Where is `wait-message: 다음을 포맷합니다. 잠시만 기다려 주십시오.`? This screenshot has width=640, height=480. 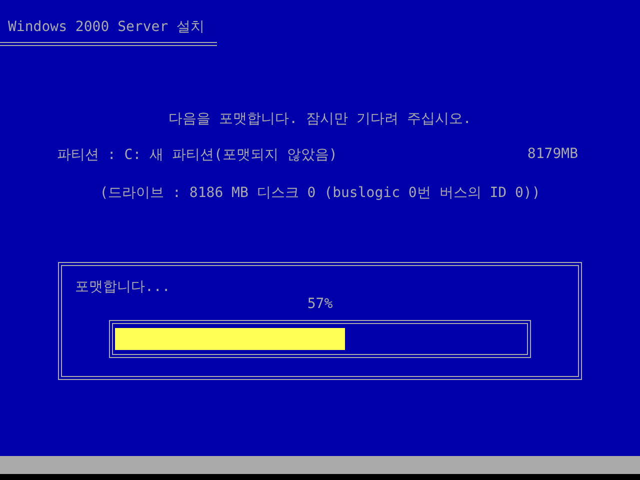
wait-message: 다음을 포맷합니다. 잠시만 기다려 주십시오. is located at coordinates (320, 119).